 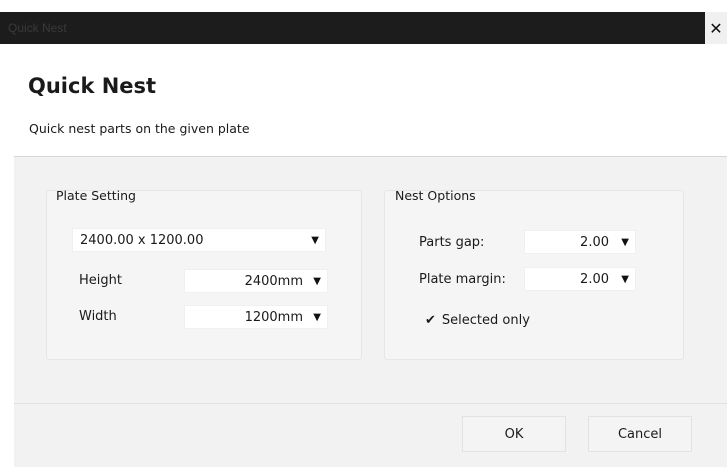 What do you see at coordinates (92, 86) in the screenshot?
I see `dialog-title: Quick Nest` at bounding box center [92, 86].